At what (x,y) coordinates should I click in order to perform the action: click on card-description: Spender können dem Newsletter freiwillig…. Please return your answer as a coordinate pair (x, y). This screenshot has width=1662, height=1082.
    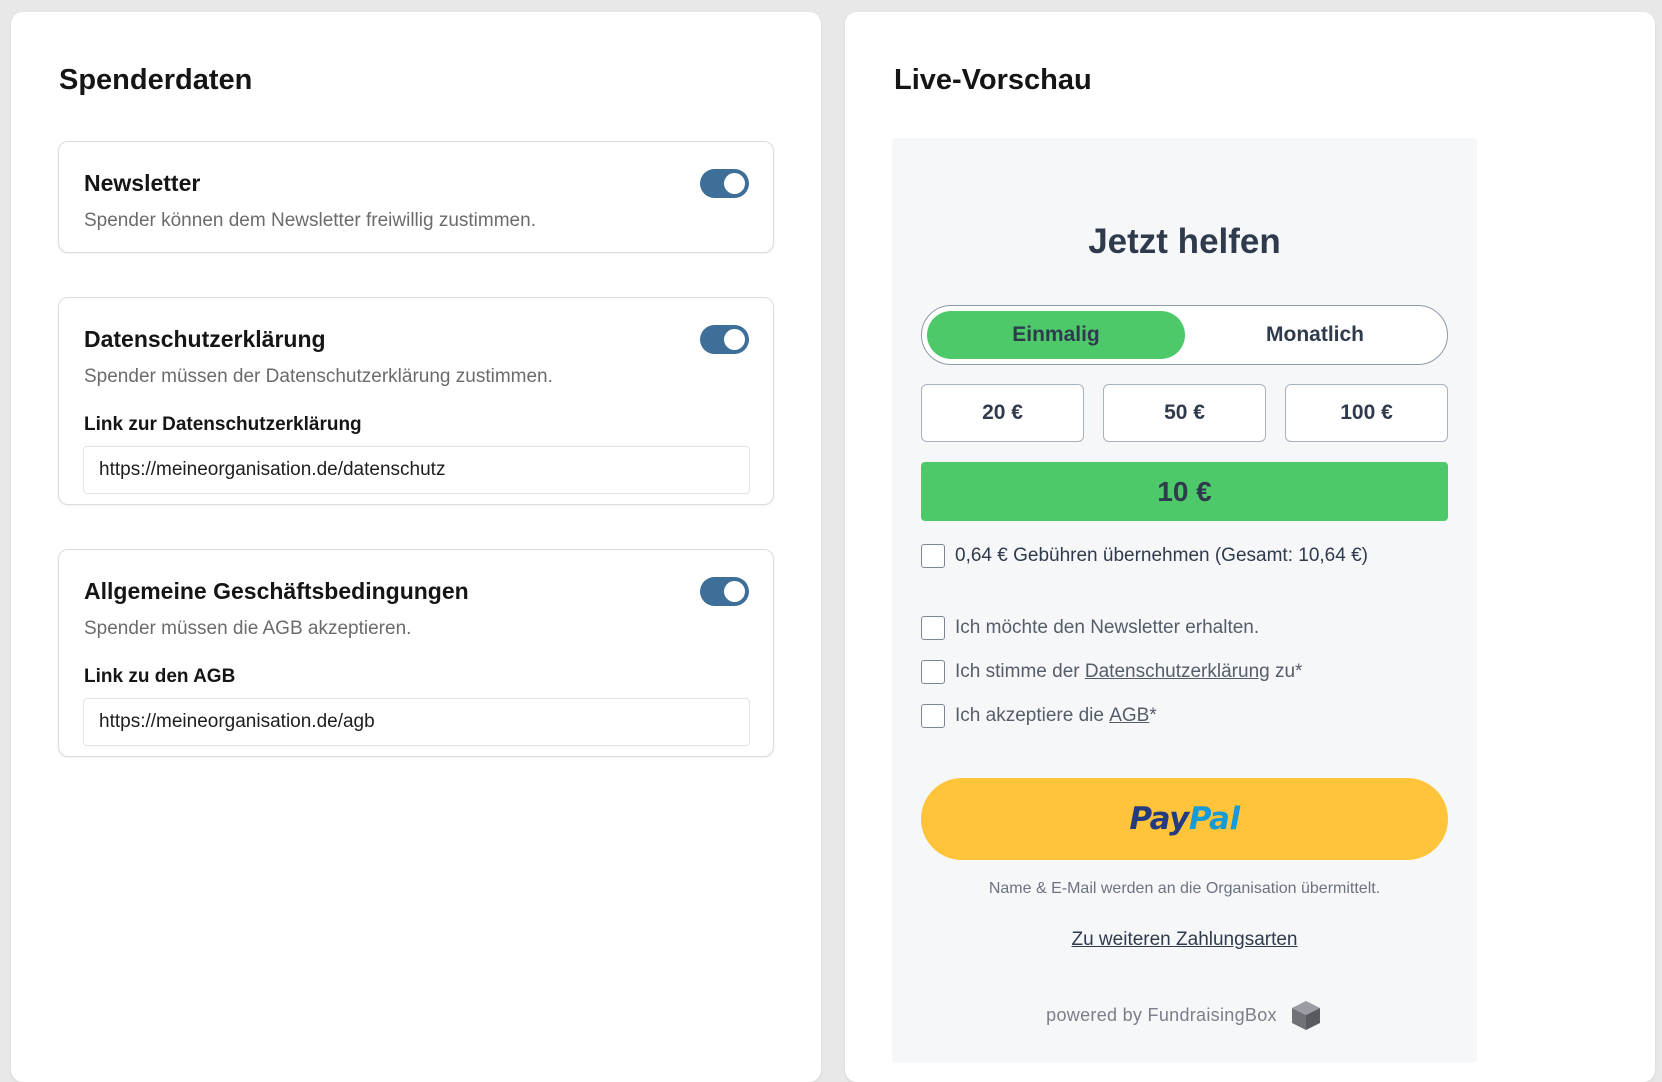
    Looking at the image, I should click on (310, 220).